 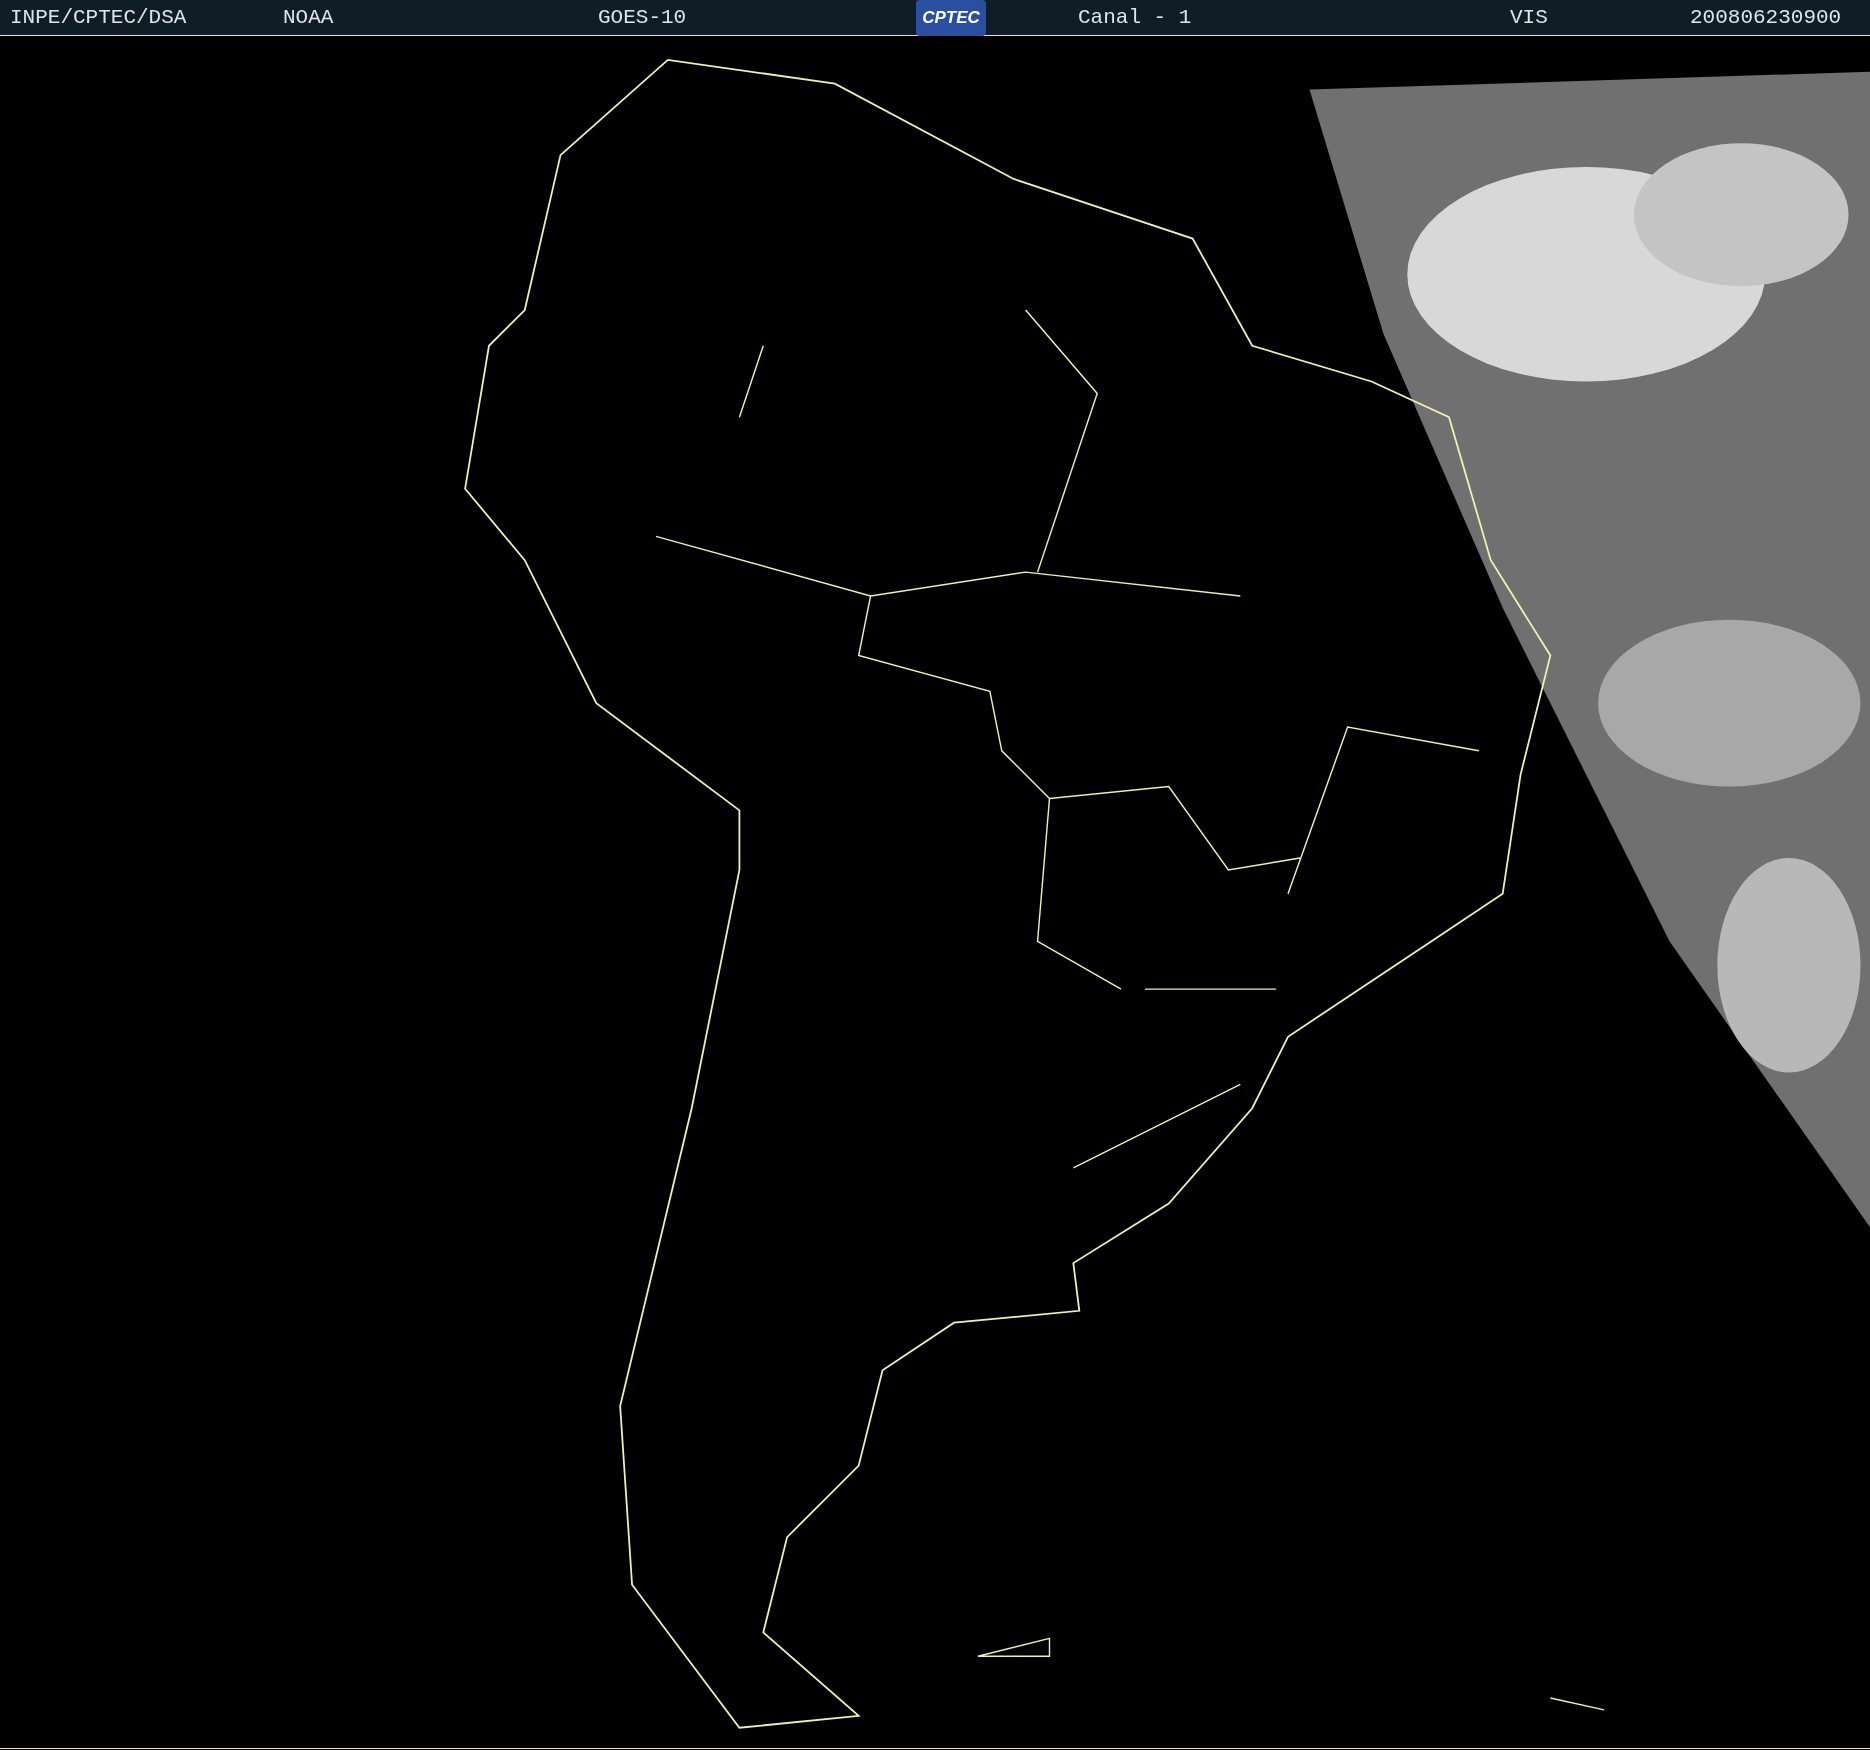 What do you see at coordinates (1766, 18) in the screenshot?
I see `timestamp-label: 200806230900` at bounding box center [1766, 18].